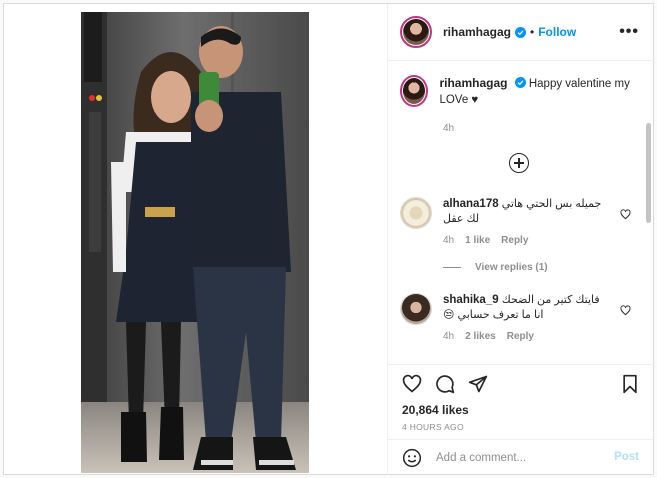  What do you see at coordinates (648, 173) in the screenshot?
I see `comments-scrollbar` at bounding box center [648, 173].